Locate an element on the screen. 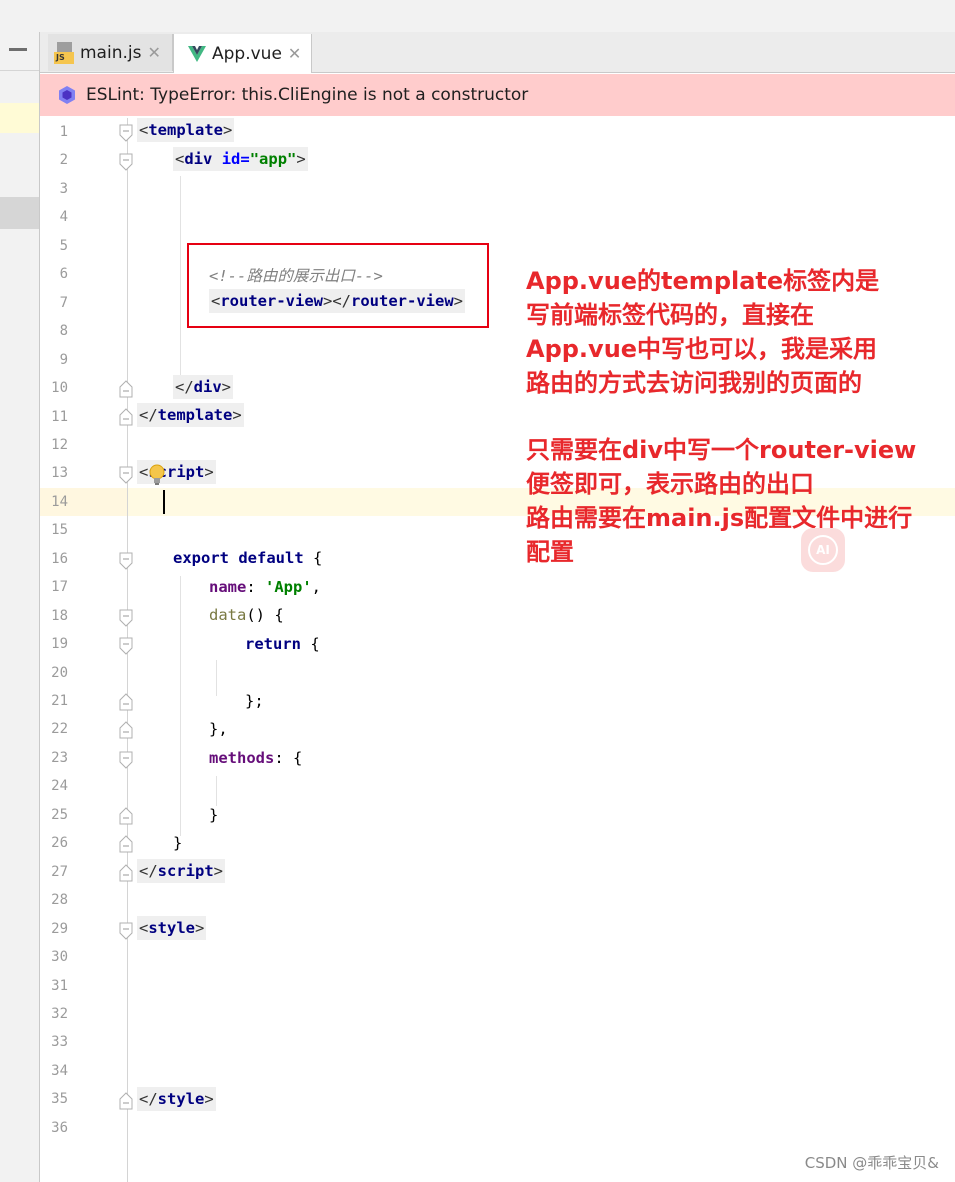  line-number: 15 is located at coordinates (59, 530).